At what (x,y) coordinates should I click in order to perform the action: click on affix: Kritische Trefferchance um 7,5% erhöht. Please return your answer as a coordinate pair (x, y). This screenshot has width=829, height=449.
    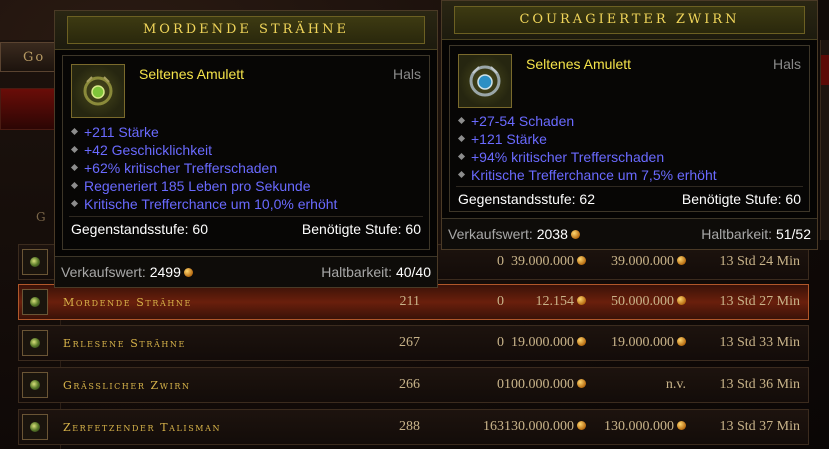
    Looking at the image, I should click on (630, 175).